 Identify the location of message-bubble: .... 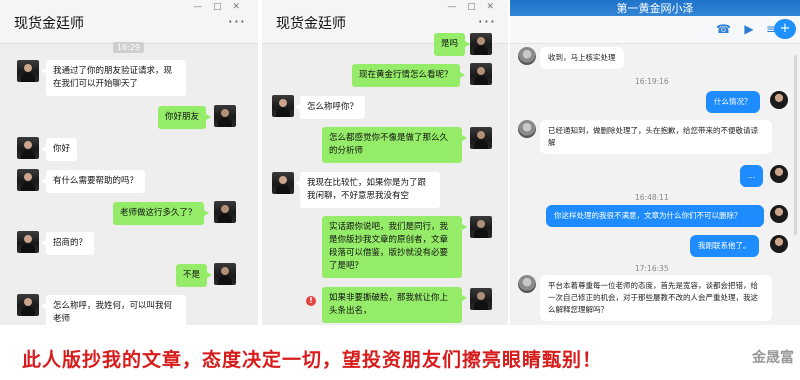
(752, 176).